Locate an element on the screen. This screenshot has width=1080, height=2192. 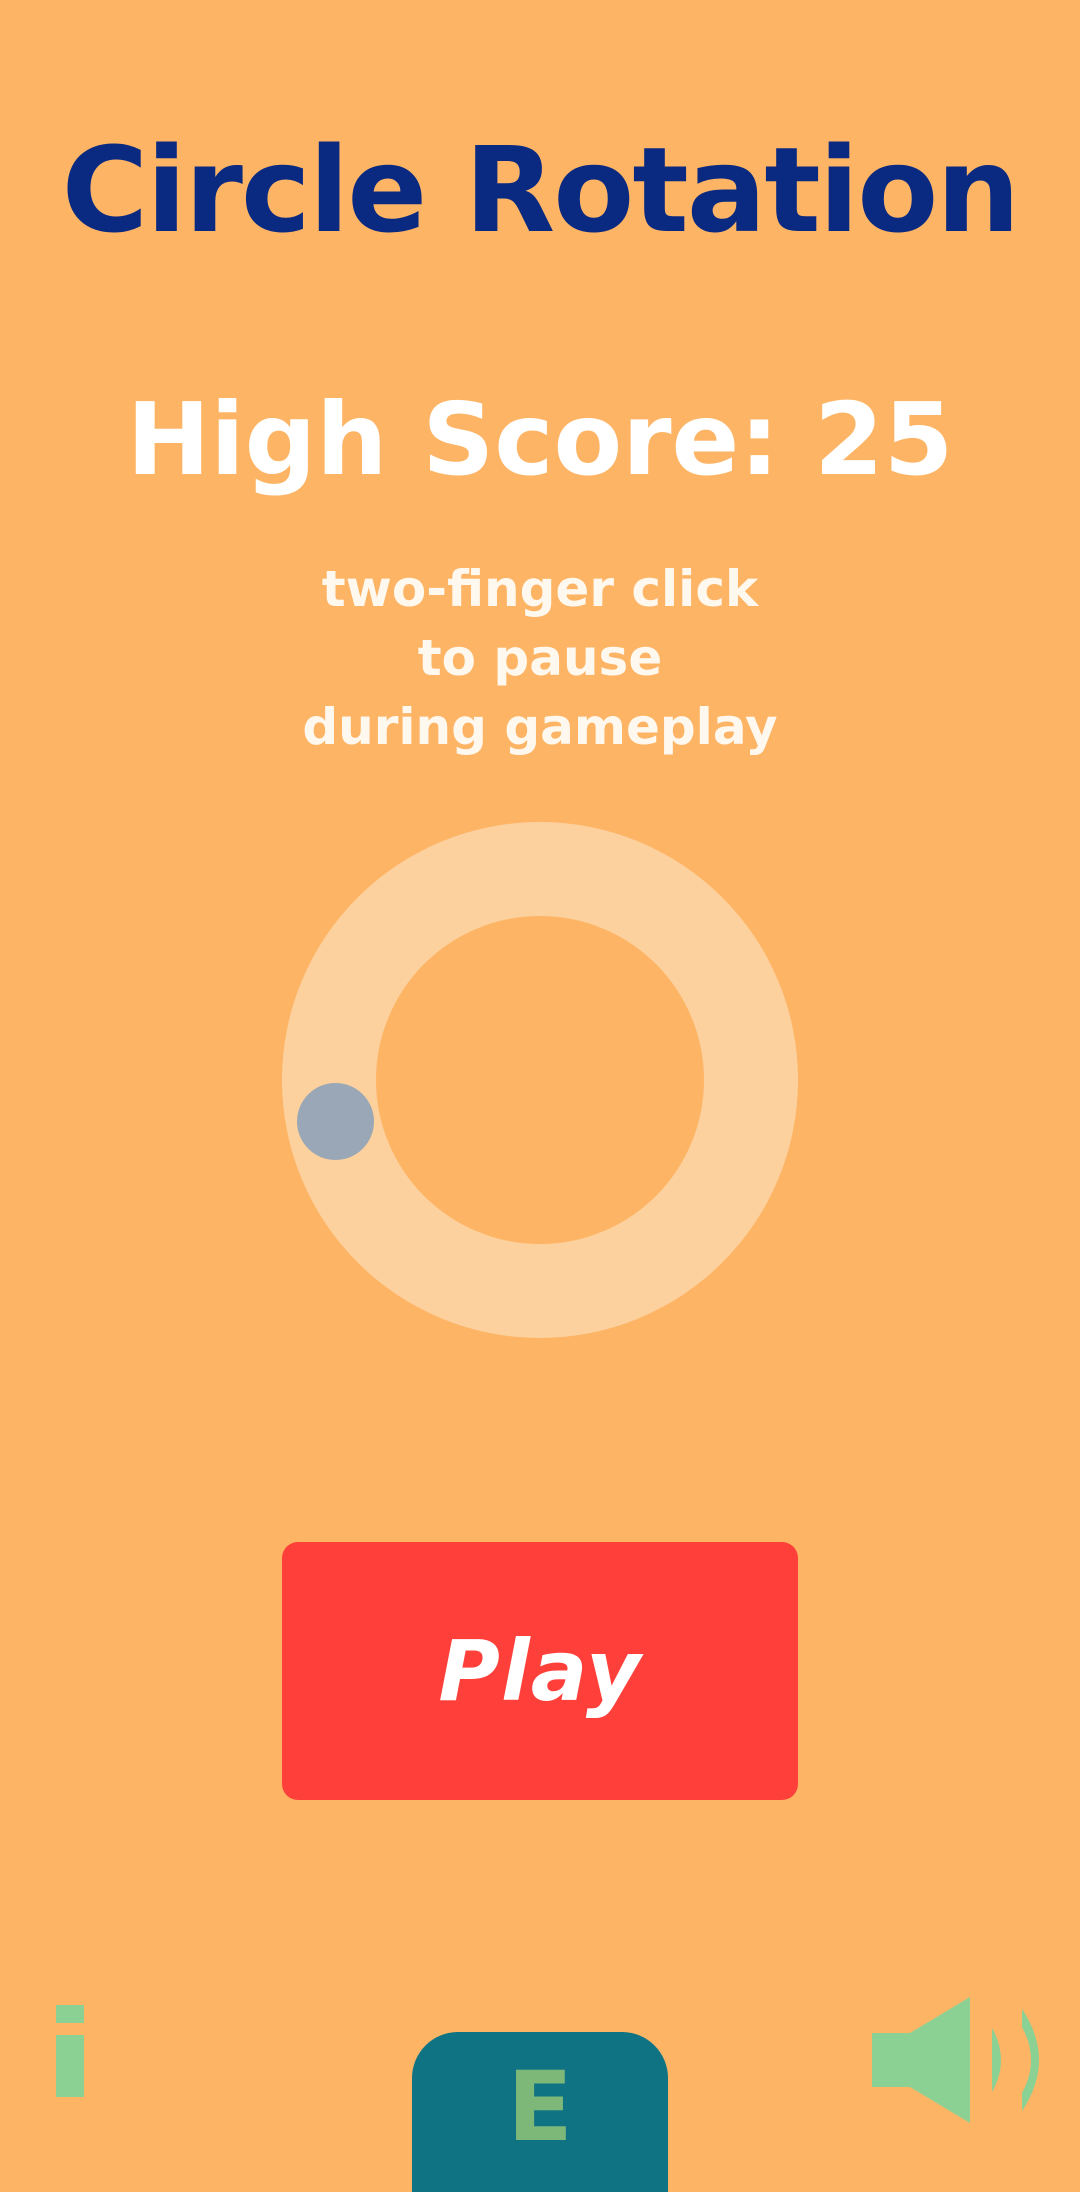
play-button-label: Play is located at coordinates (540, 1671).